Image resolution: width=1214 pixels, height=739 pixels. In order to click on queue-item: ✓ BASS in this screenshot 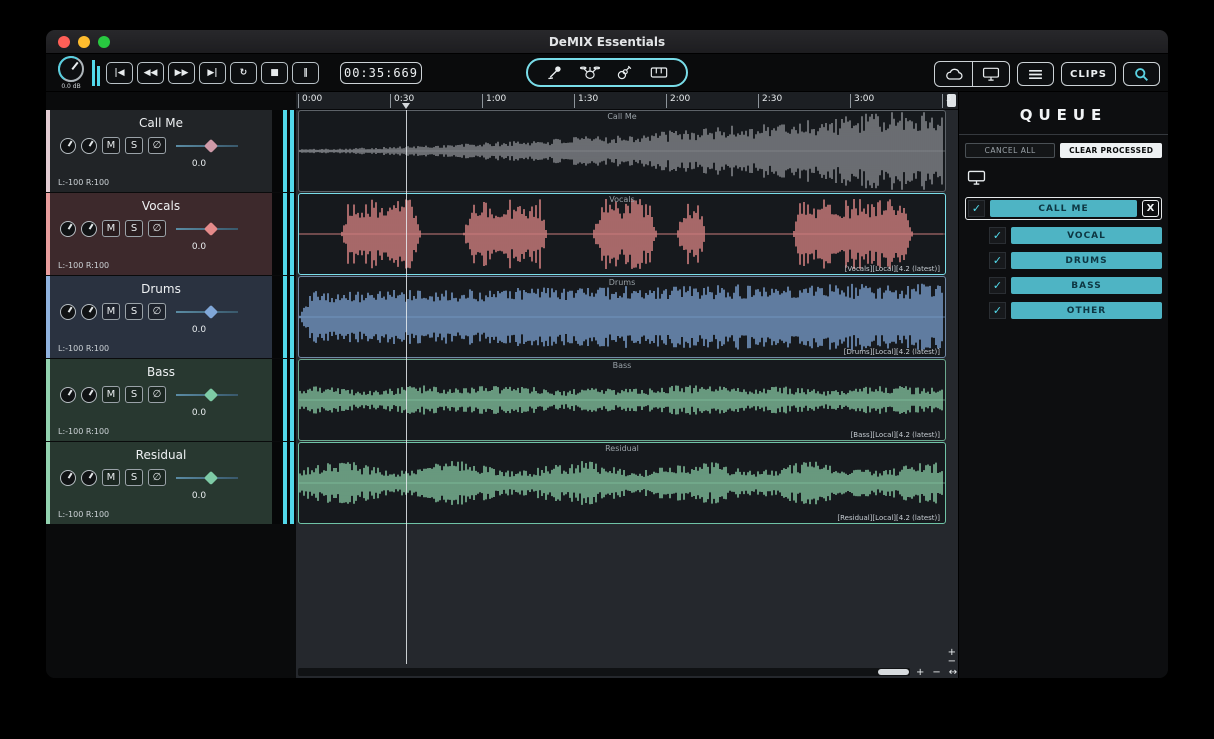, I will do `click(1075, 285)`.